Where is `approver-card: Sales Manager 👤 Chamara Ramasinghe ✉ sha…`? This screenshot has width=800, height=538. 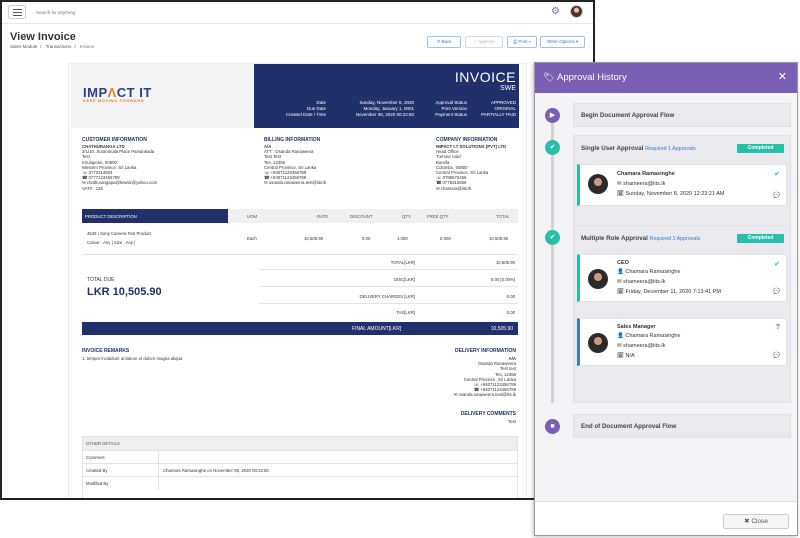
approver-card: Sales Manager 👤 Chamara Ramasinghe ✉ sha… is located at coordinates (682, 342).